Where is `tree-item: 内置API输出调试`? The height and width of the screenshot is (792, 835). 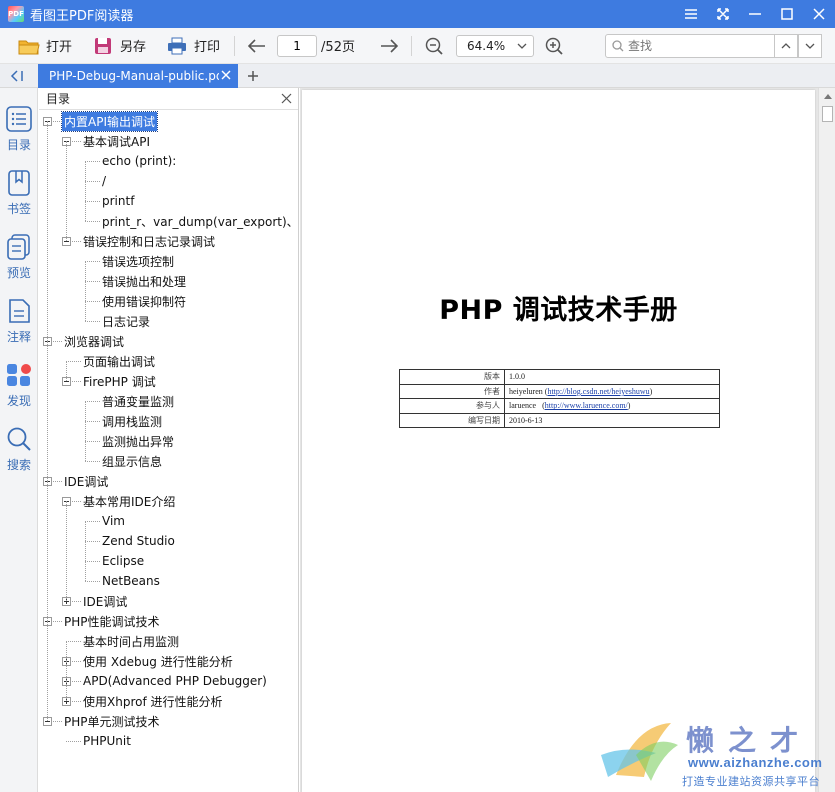 tree-item: 内置API输出调试 is located at coordinates (109, 121).